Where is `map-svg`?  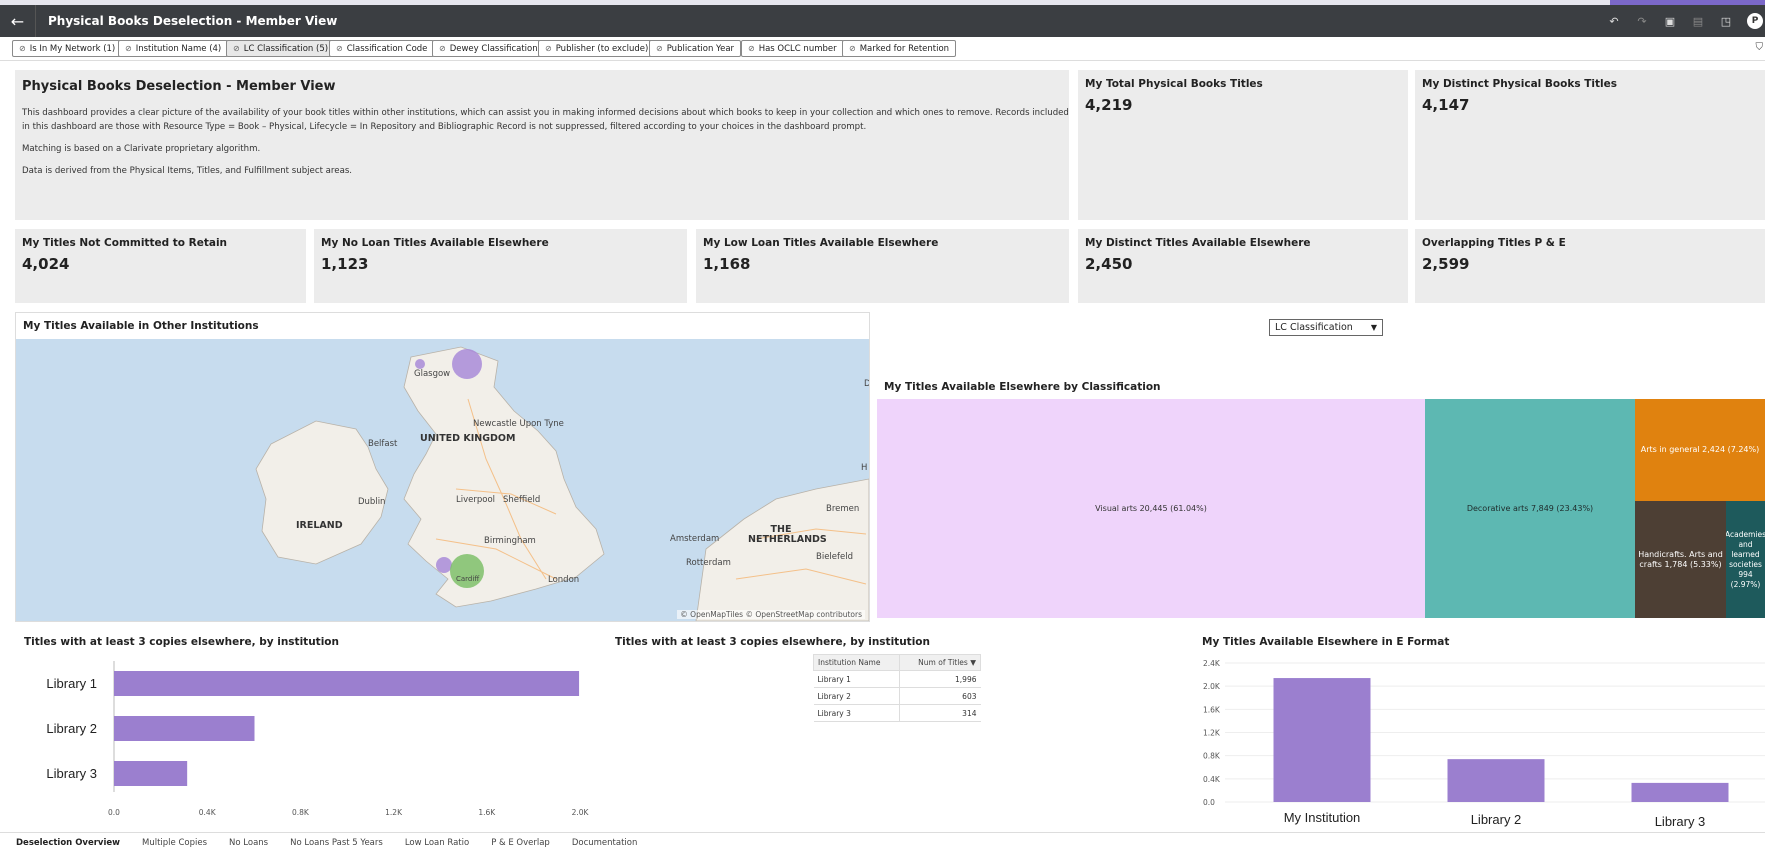 map-svg is located at coordinates (562, 483).